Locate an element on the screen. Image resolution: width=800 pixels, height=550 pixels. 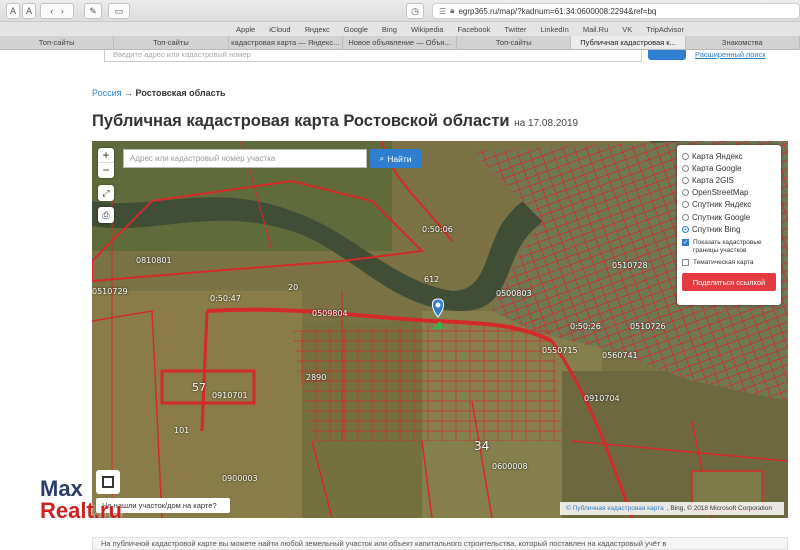
favorite-link: LinkedIn is located at coordinates (554, 29).